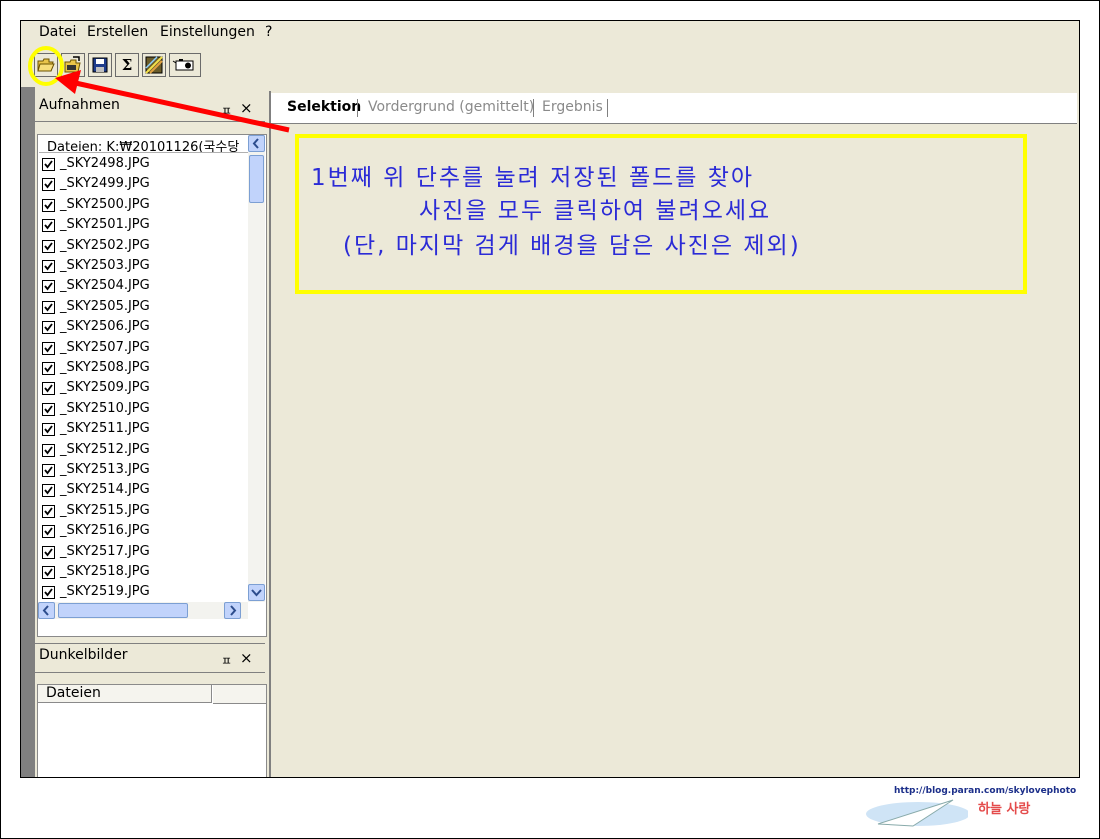  What do you see at coordinates (226, 660) in the screenshot?
I see `dunkelbilder-pin-icon: ㅍ` at bounding box center [226, 660].